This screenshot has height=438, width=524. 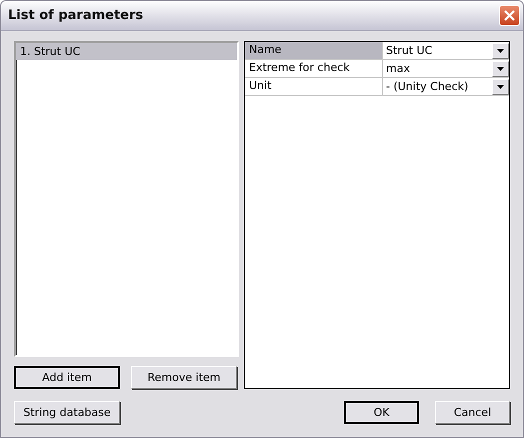 I want to click on close-button, so click(x=509, y=15).